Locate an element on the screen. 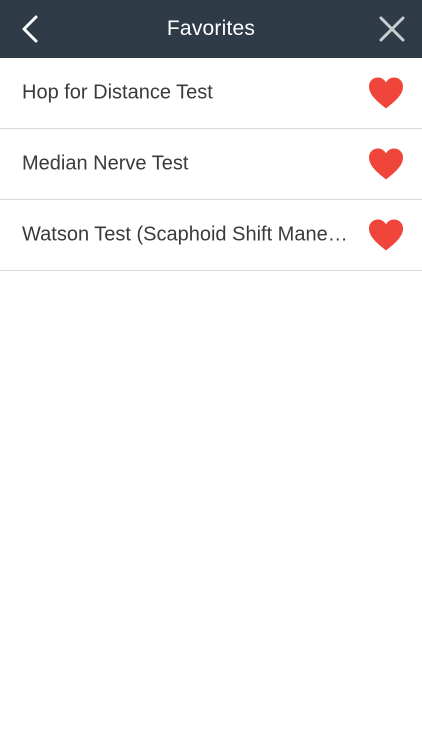 The width and height of the screenshot is (422, 750). close-icon is located at coordinates (392, 29).